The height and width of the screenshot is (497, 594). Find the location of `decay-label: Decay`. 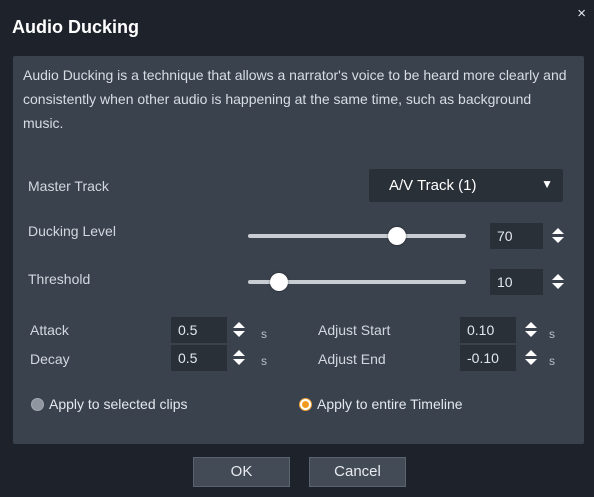

decay-label: Decay is located at coordinates (50, 359).